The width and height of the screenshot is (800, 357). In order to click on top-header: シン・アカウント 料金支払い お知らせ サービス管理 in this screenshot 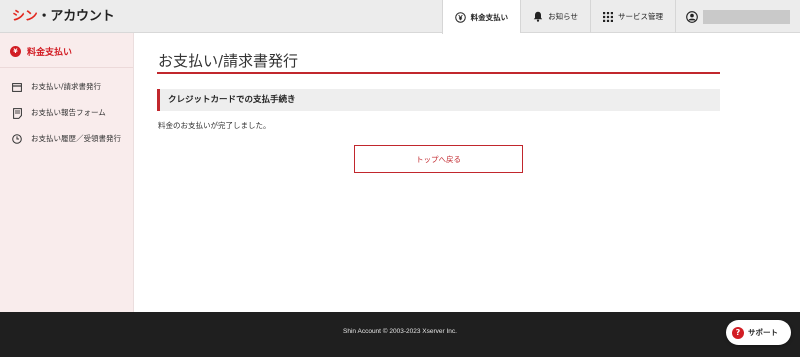, I will do `click(400, 17)`.